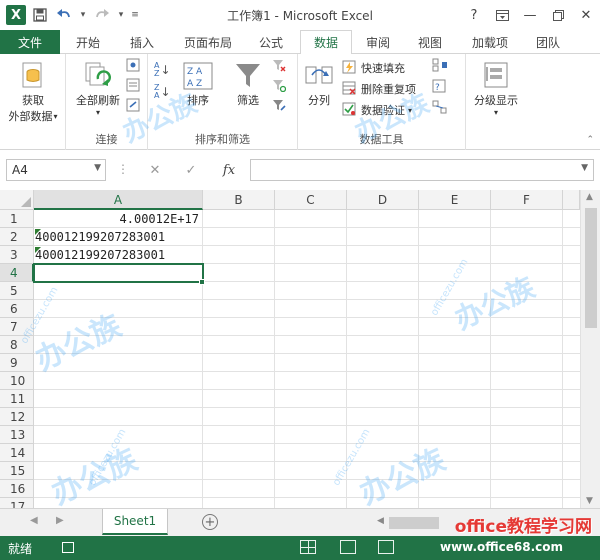  Describe the element at coordinates (208, 42) in the screenshot. I see `tab-page-layout: 页面布局` at that location.